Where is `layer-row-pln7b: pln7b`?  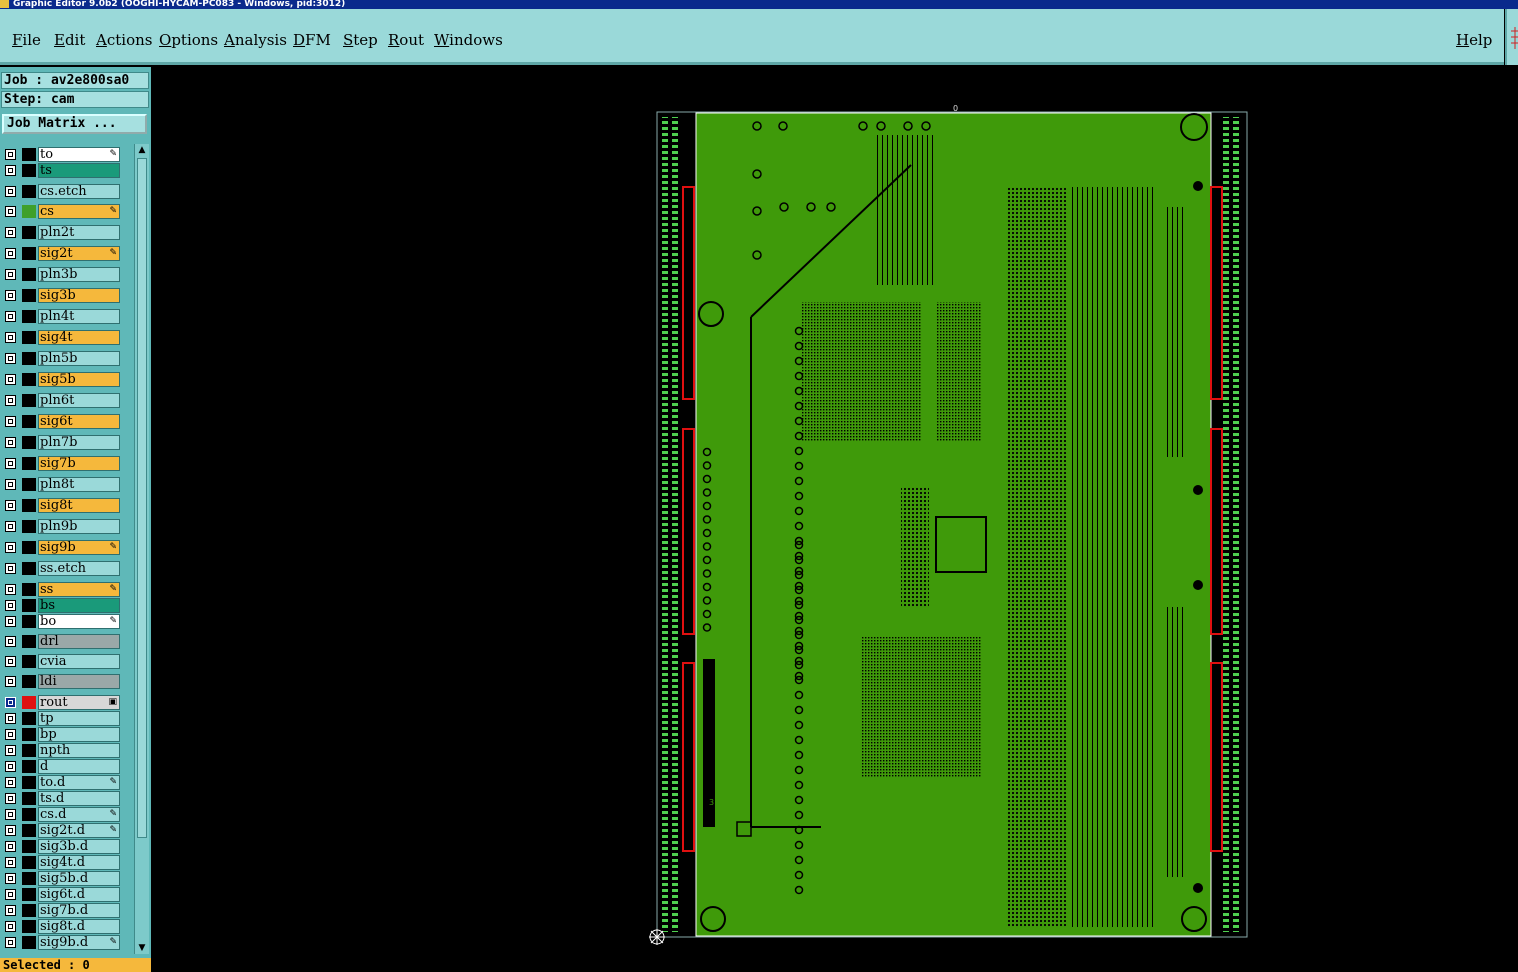 layer-row-pln7b: pln7b is located at coordinates (67, 442).